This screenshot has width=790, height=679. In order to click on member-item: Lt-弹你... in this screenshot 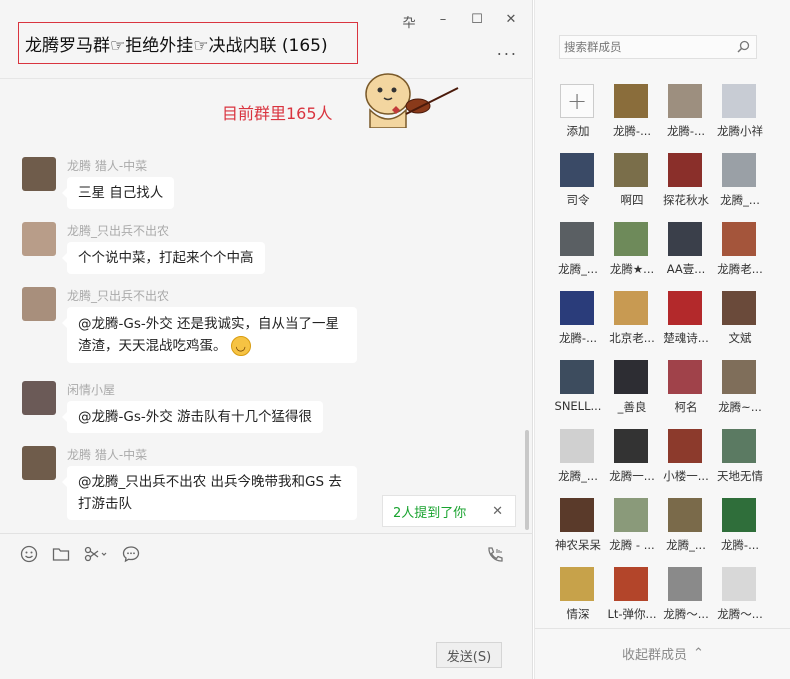, I will do `click(634, 597)`.